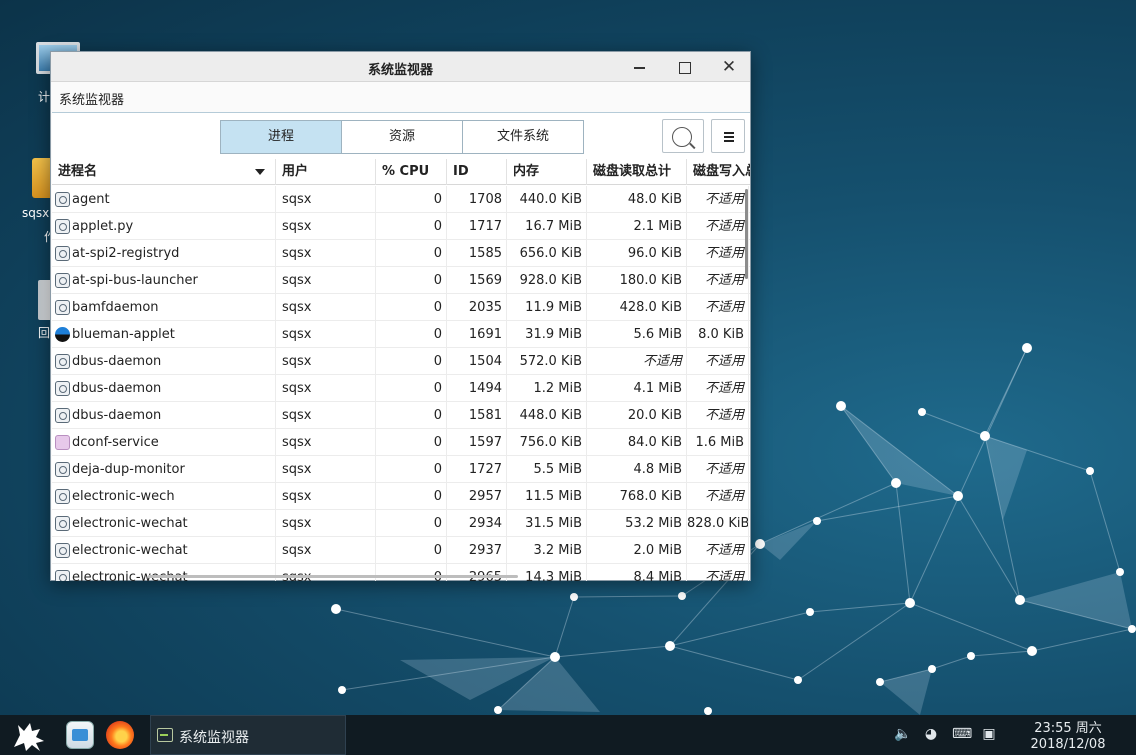 This screenshot has height=755, width=1136. What do you see at coordinates (718, 172) in the screenshot?
I see `column-header-disk-write: 磁盘写入总计` at bounding box center [718, 172].